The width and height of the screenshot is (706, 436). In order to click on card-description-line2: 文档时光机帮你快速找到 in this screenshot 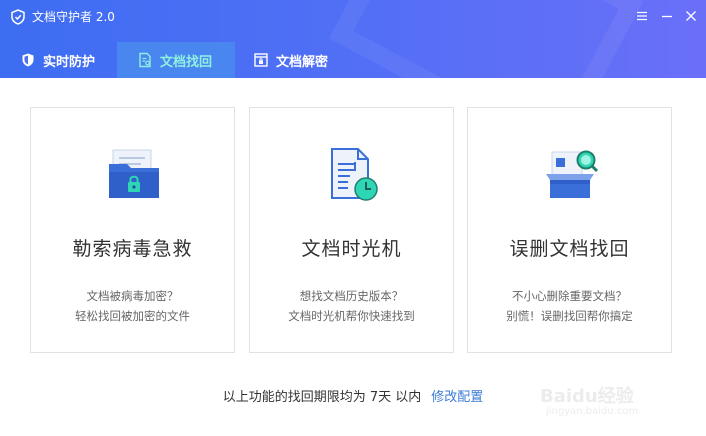, I will do `click(351, 316)`.